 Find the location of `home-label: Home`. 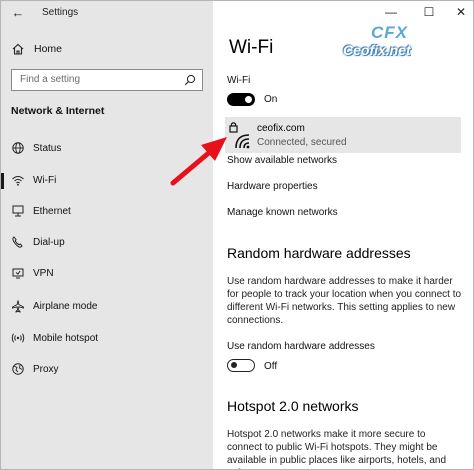

home-label: Home is located at coordinates (48, 49).